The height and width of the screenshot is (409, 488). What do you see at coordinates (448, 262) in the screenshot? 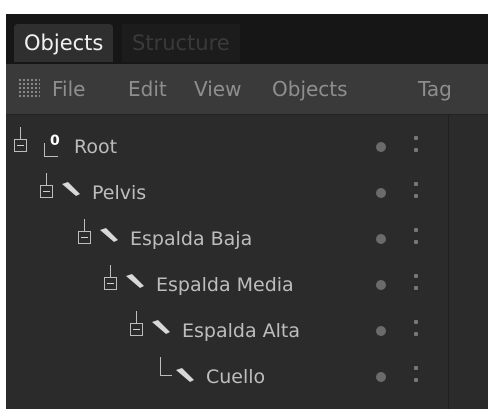
I see `column-divider` at bounding box center [448, 262].